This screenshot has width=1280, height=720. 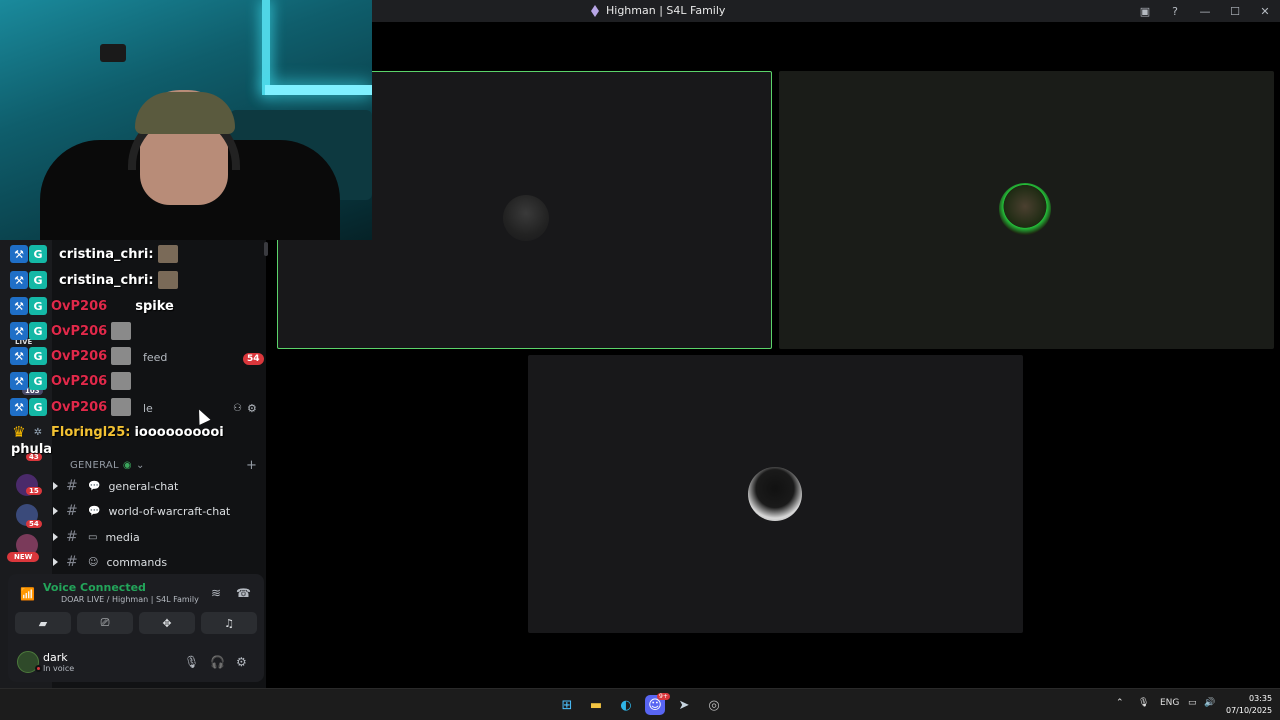 I want to click on screen-share-button: ⎚, so click(x=105, y=623).